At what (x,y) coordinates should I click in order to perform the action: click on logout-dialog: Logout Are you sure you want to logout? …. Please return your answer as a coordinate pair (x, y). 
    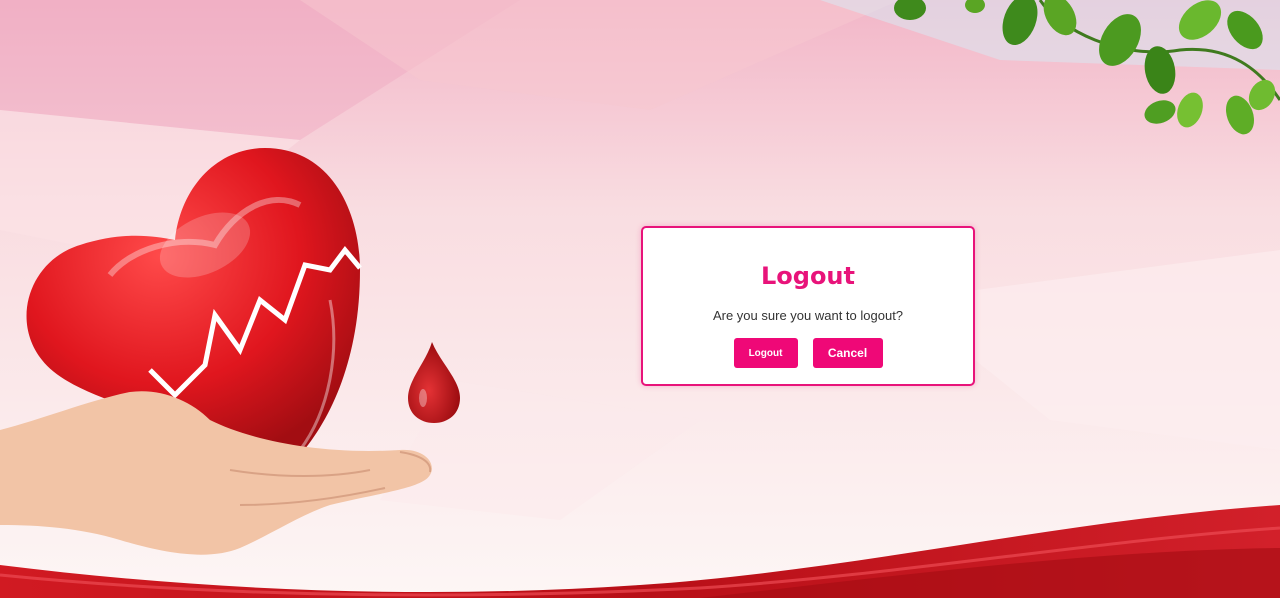
    Looking at the image, I should click on (808, 306).